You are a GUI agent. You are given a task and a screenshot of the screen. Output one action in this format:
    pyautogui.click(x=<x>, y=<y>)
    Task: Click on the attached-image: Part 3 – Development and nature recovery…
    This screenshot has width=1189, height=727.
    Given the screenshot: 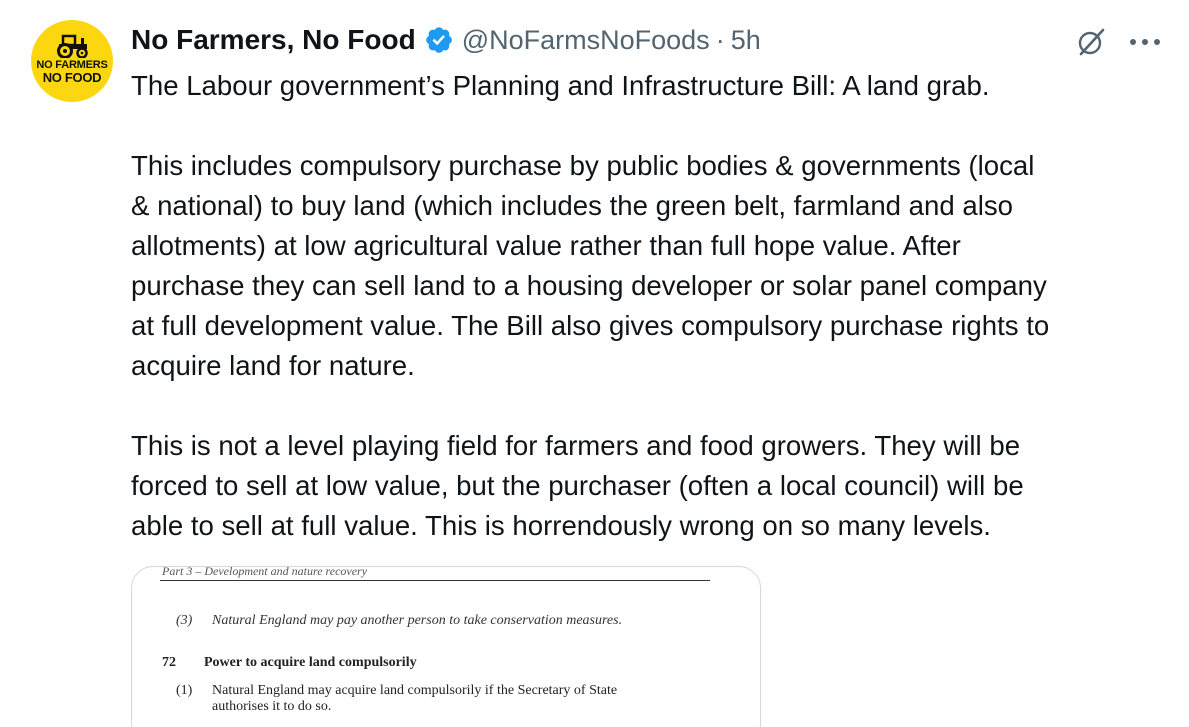 What is the action you would take?
    pyautogui.click(x=446, y=646)
    